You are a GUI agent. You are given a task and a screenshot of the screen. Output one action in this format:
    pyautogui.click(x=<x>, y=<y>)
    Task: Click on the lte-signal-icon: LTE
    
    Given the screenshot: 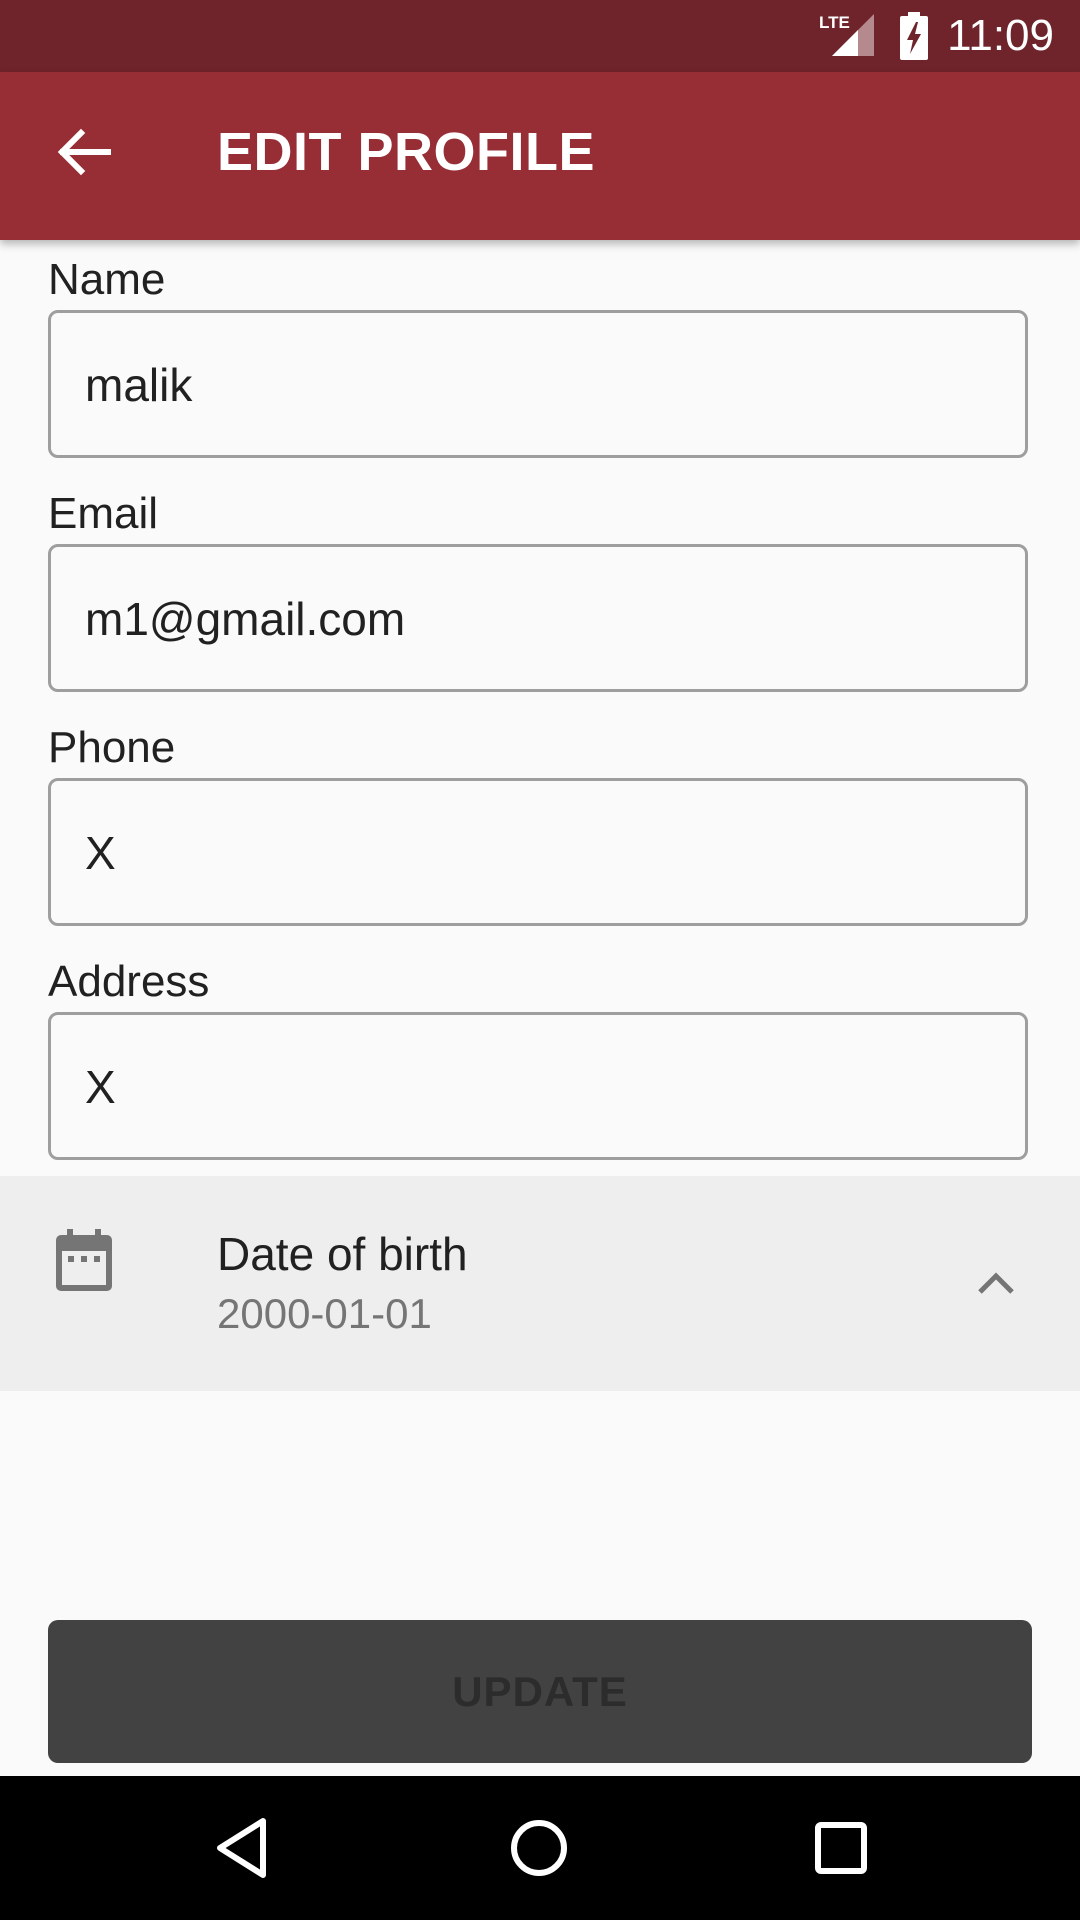 What is the action you would take?
    pyautogui.click(x=846, y=34)
    